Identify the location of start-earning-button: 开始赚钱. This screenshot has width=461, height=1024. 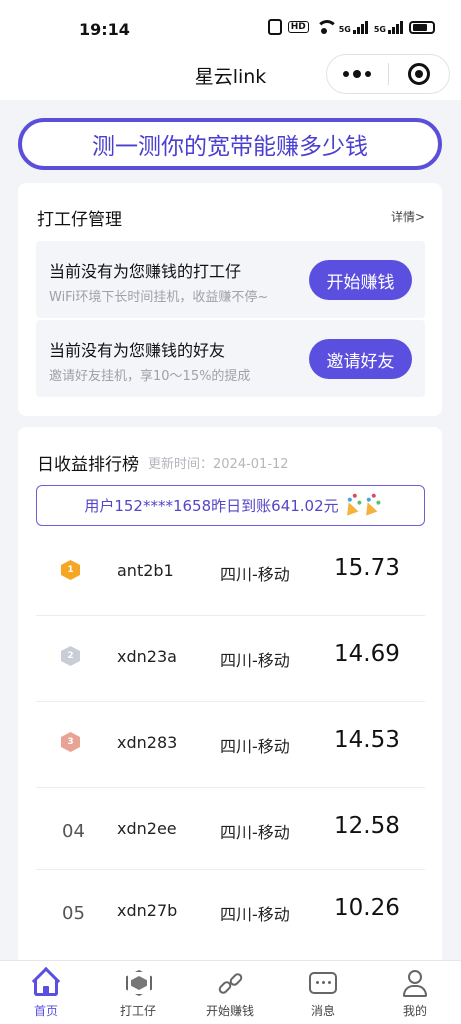
(360, 280).